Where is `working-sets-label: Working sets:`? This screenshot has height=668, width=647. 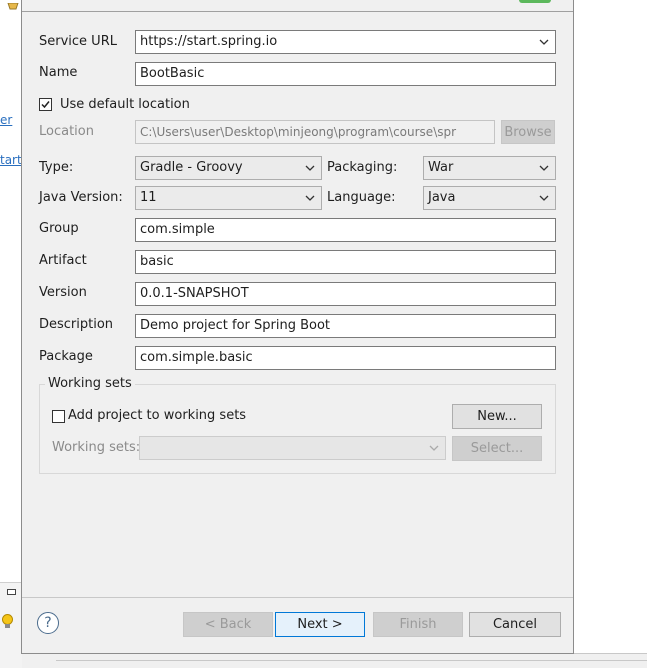 working-sets-label: Working sets: is located at coordinates (96, 447).